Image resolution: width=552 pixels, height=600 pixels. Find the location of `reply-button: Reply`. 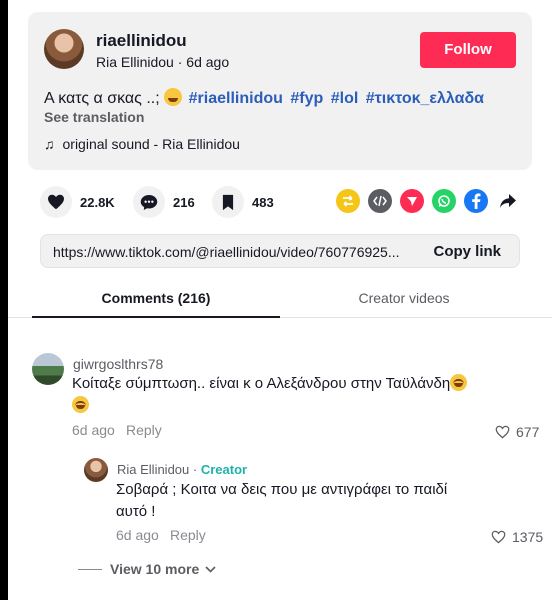

reply-button: Reply is located at coordinates (144, 430).